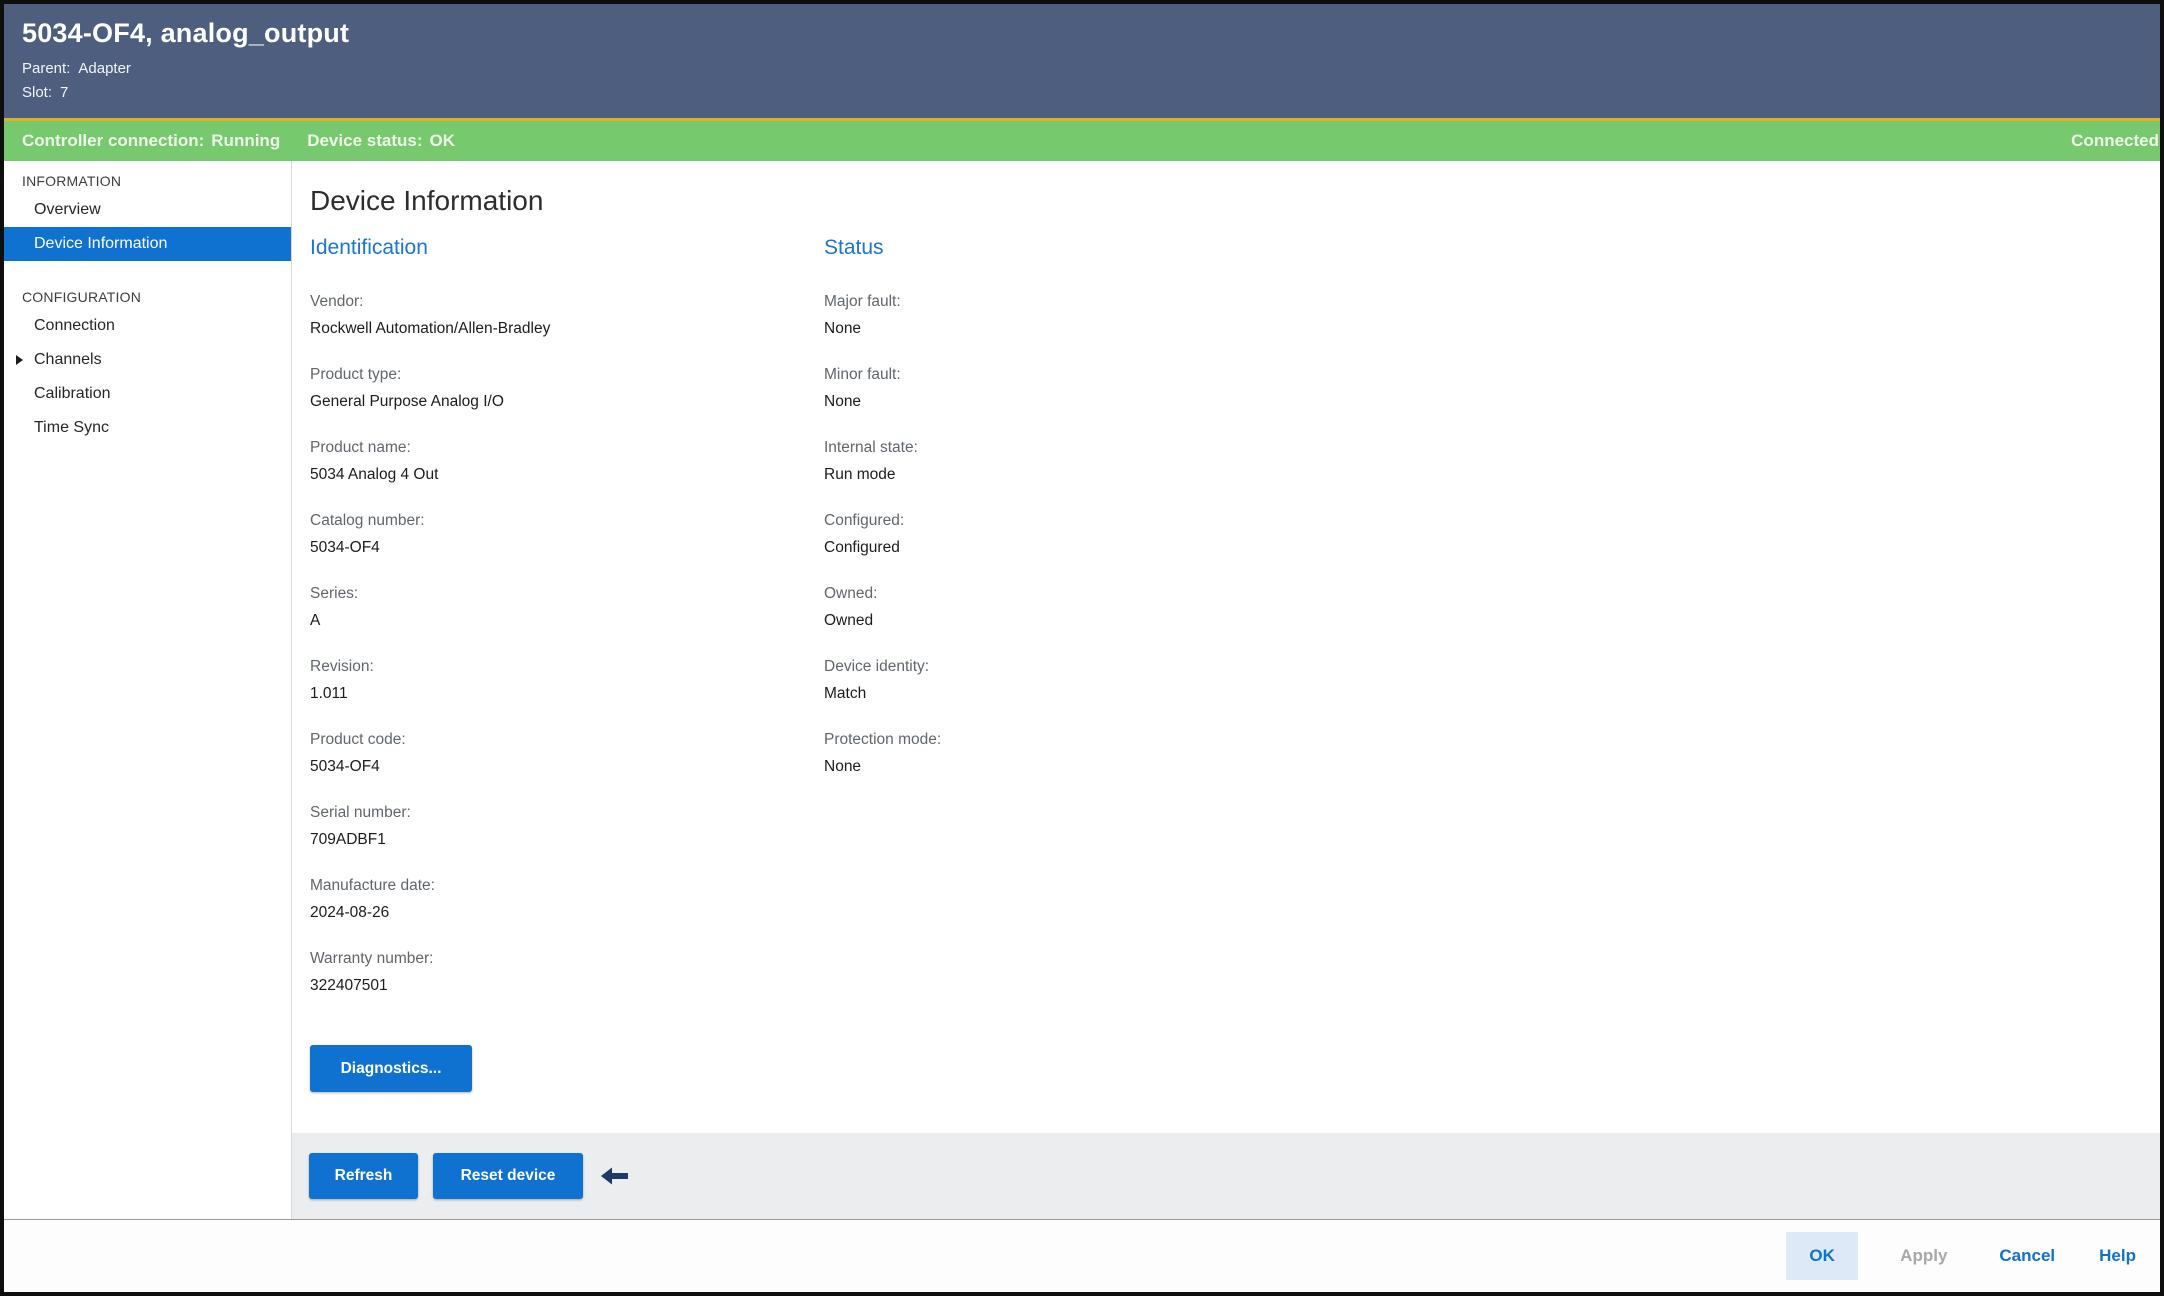 Image resolution: width=2164 pixels, height=1296 pixels. I want to click on field-label: Product name:, so click(360, 447).